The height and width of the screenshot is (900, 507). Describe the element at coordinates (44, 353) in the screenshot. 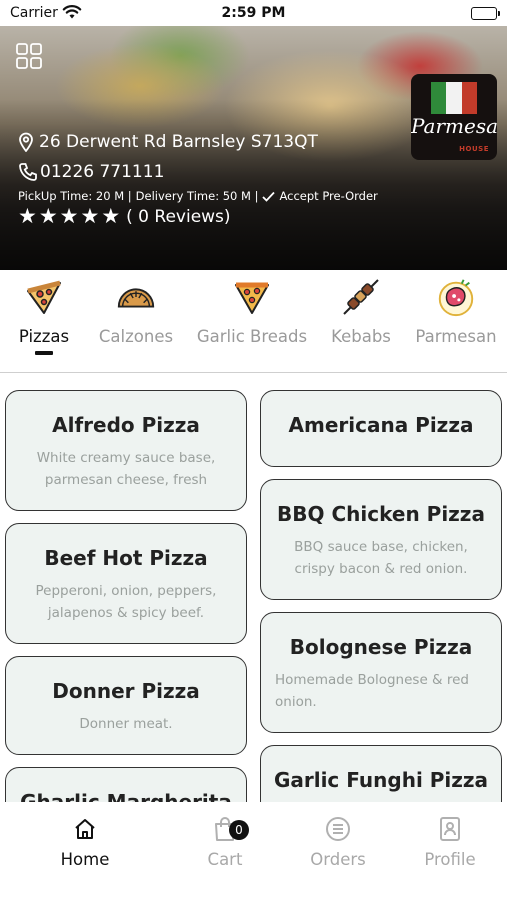

I see `active-tab-indicator` at that location.